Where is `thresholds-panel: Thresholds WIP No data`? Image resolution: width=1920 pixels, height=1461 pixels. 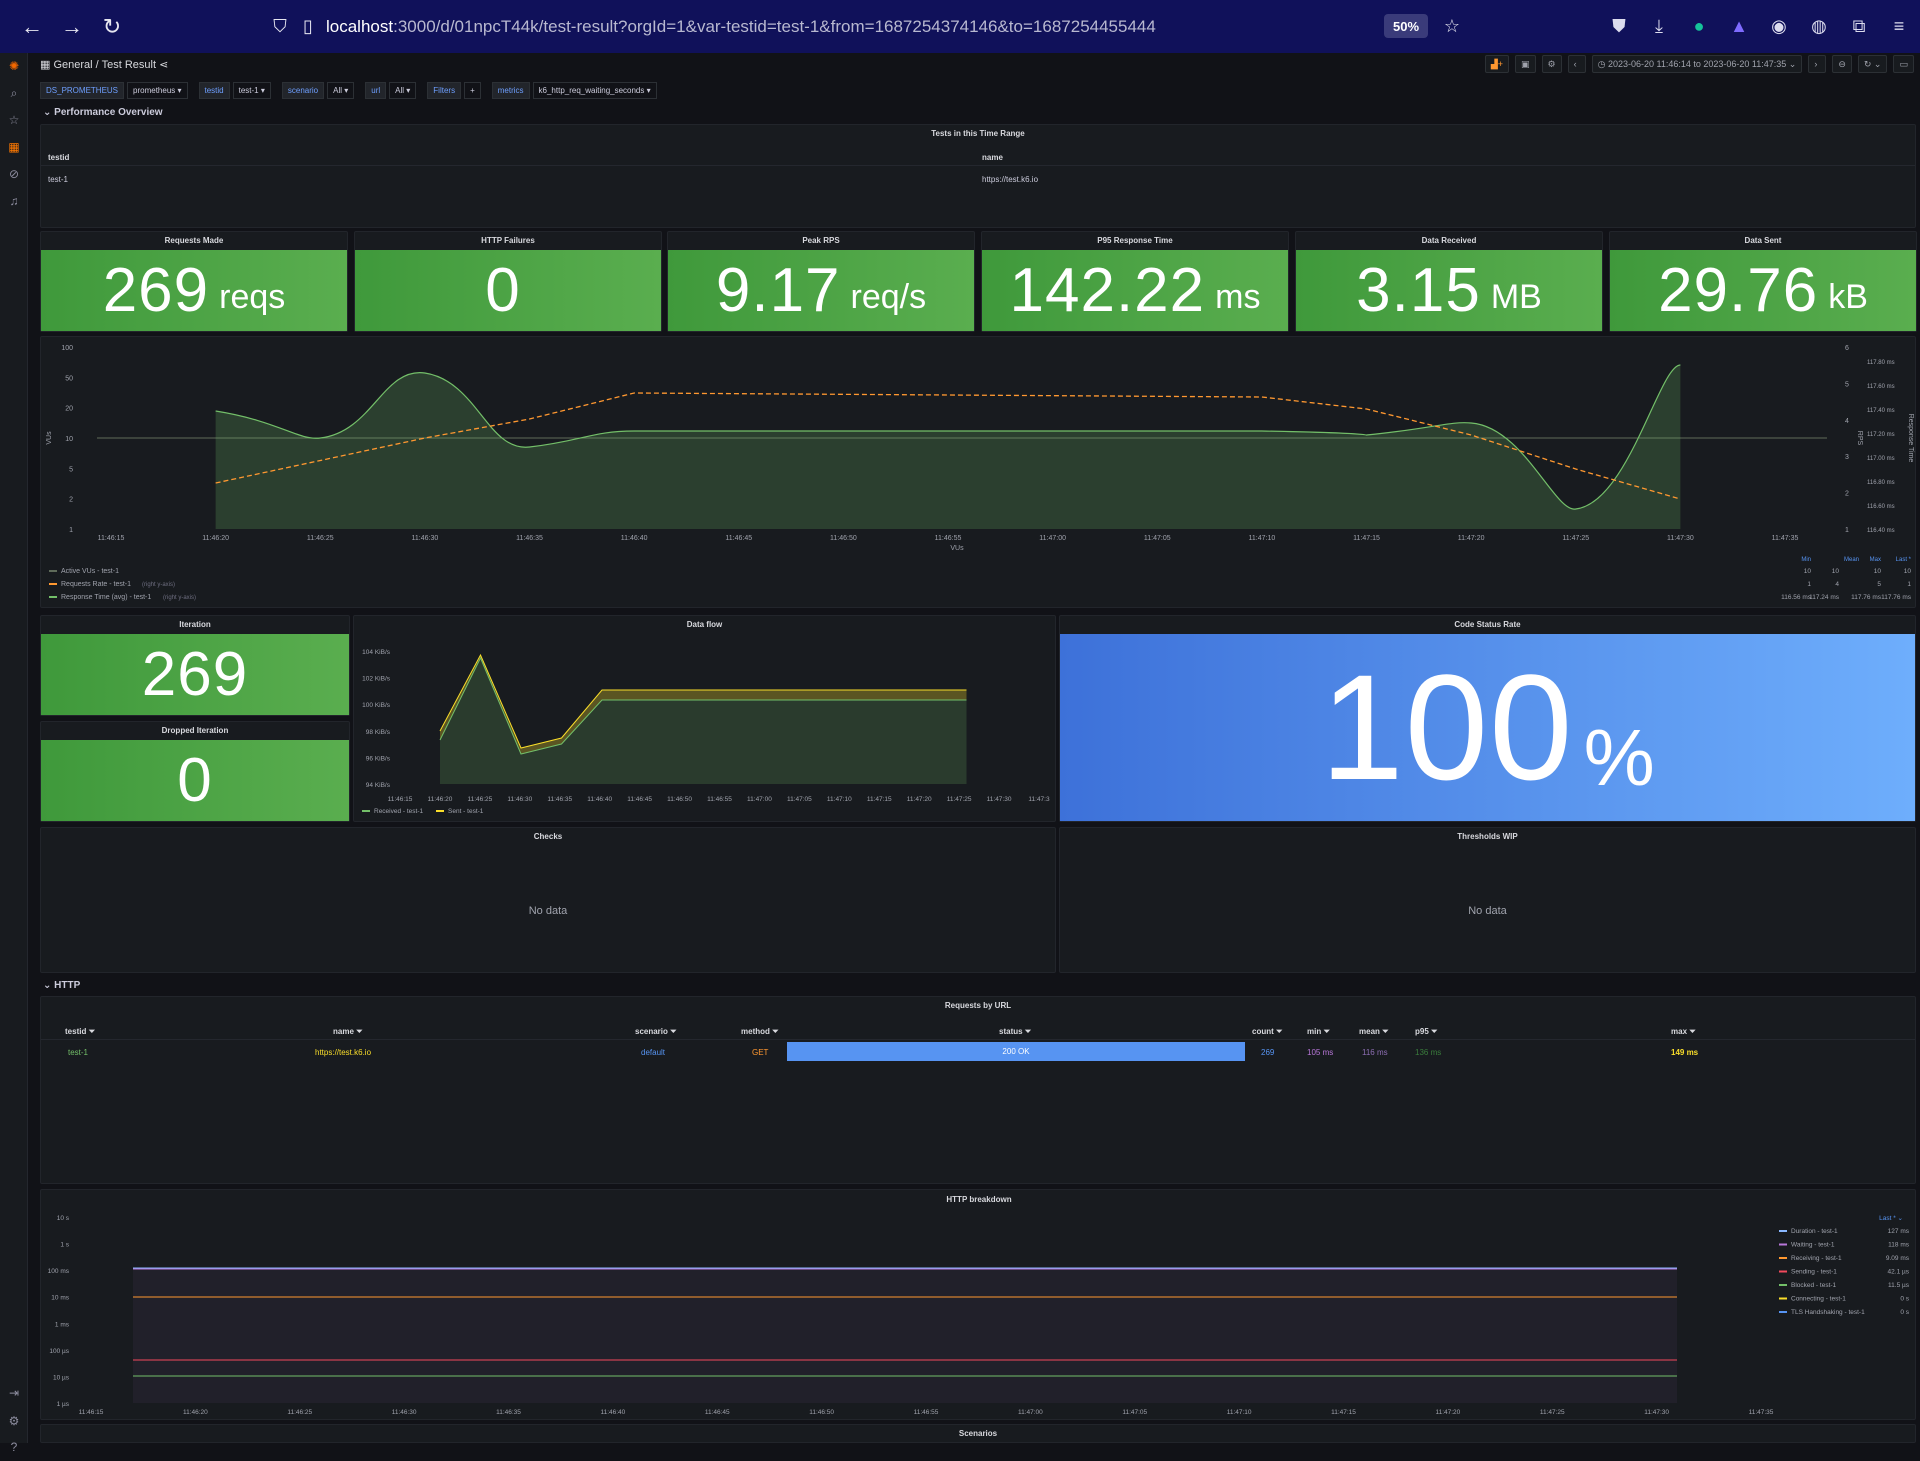
thresholds-panel: Thresholds WIP No data is located at coordinates (1487, 900).